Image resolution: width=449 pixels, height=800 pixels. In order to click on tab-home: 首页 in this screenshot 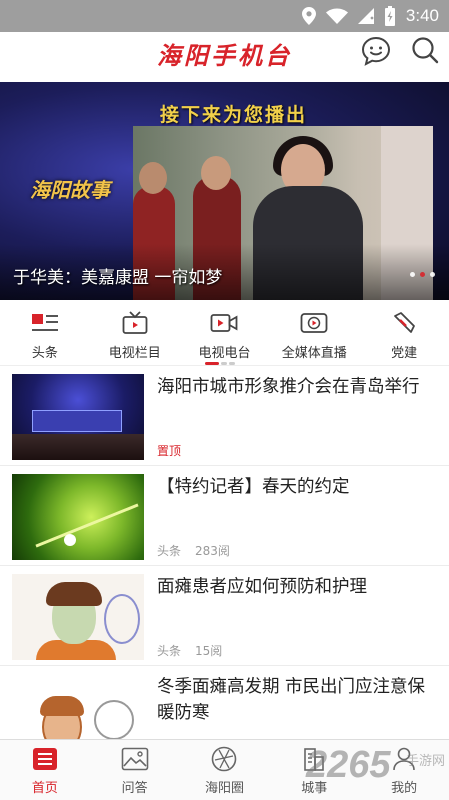, I will do `click(45, 770)`.